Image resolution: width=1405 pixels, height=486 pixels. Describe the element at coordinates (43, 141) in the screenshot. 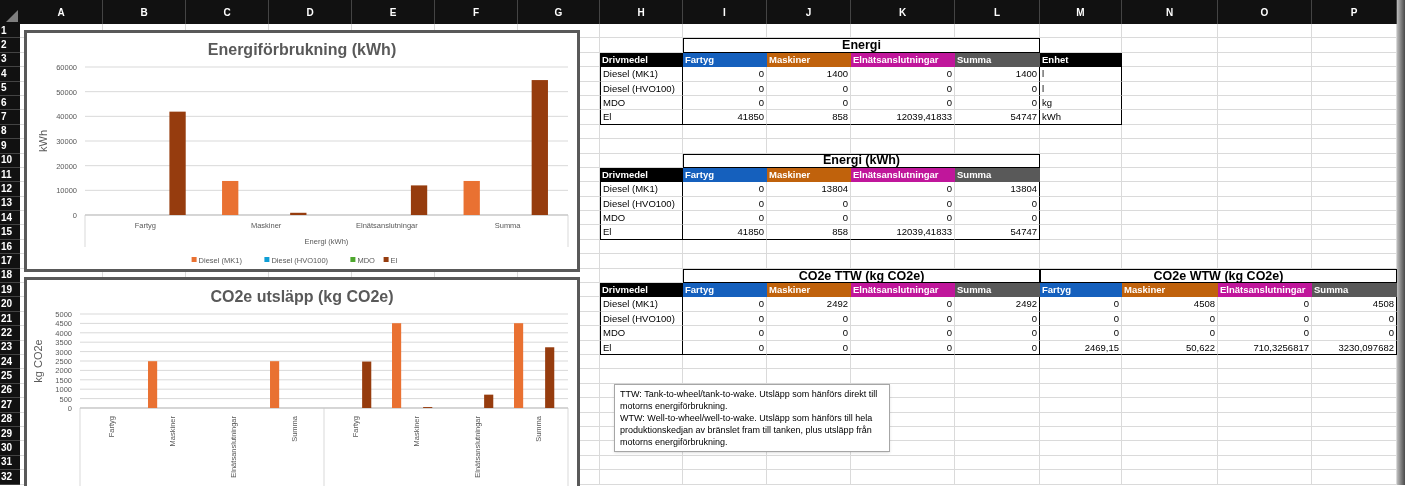

I see `axis-title: kWh` at that location.